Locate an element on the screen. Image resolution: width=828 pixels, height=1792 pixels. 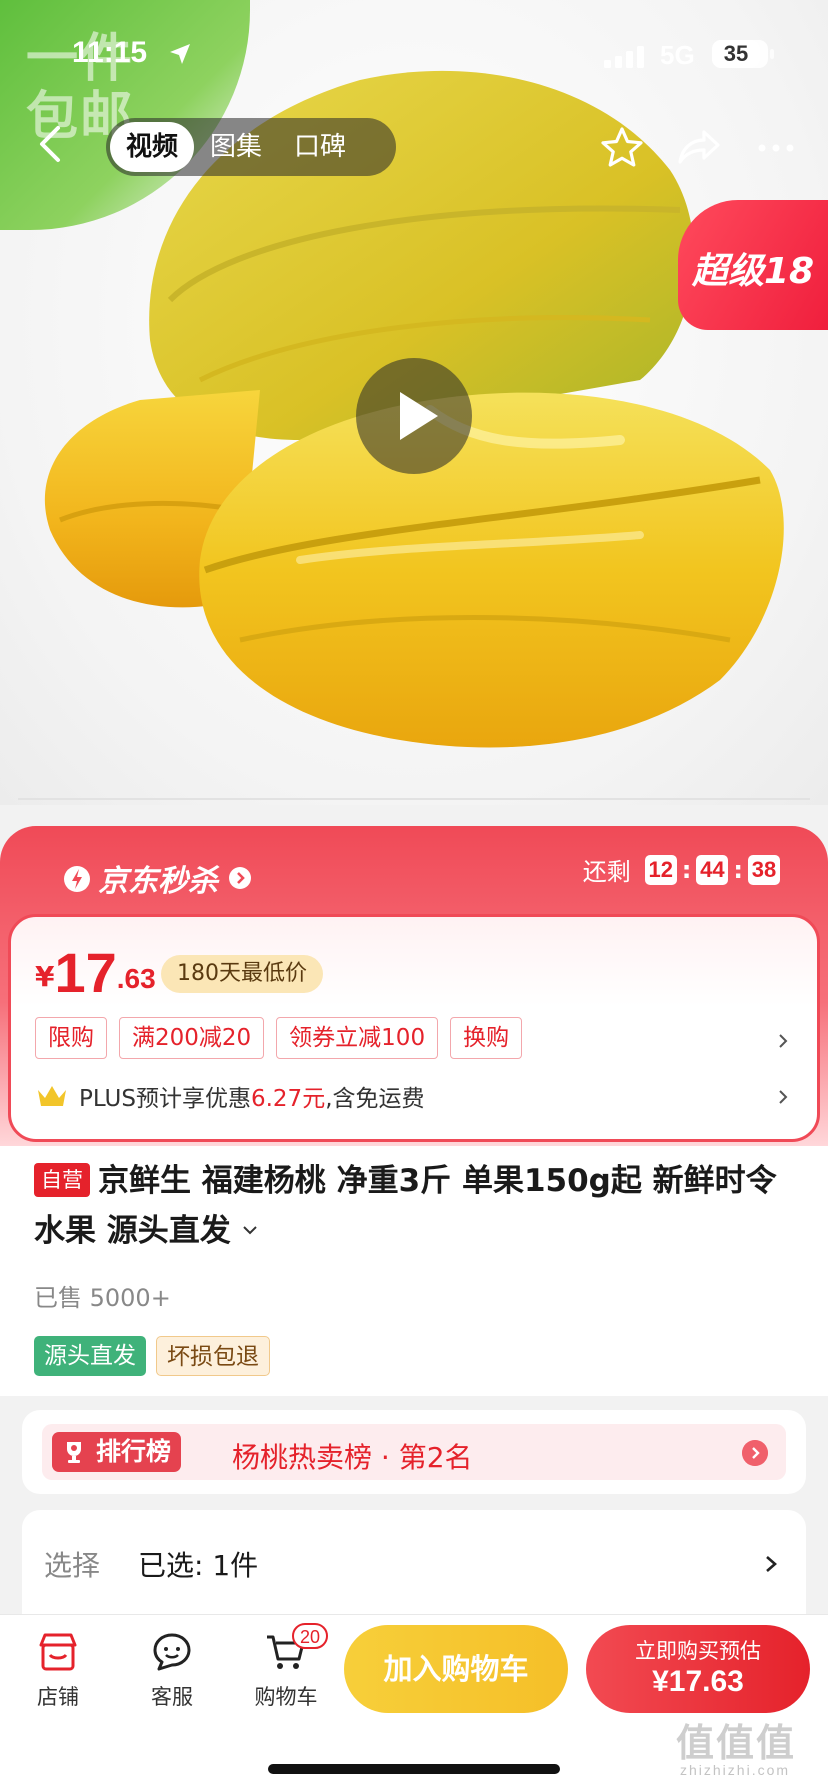
media-tabs: 视频 图集 口碑 is located at coordinates (251, 147).